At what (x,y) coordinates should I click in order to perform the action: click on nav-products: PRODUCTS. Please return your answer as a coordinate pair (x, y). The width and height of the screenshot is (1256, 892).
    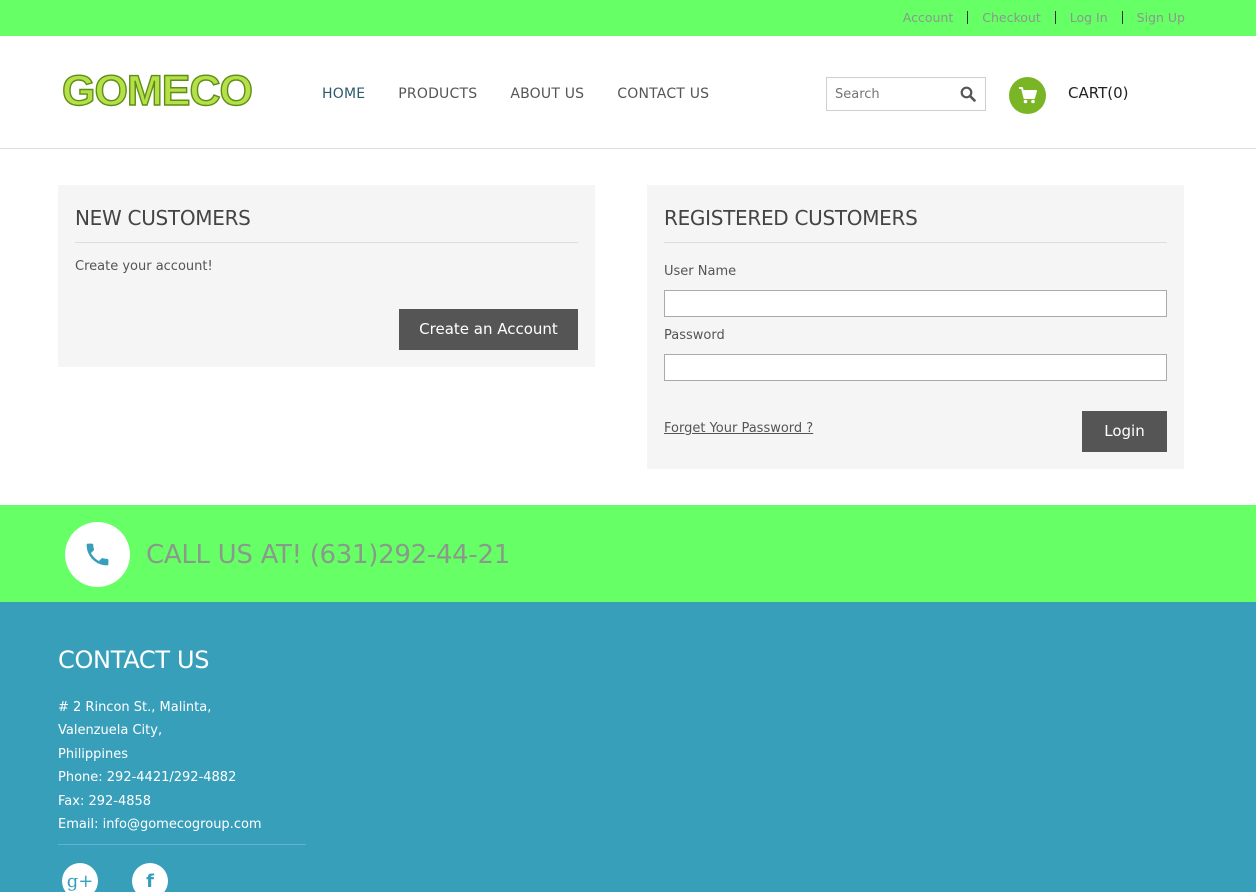
    Looking at the image, I should click on (437, 94).